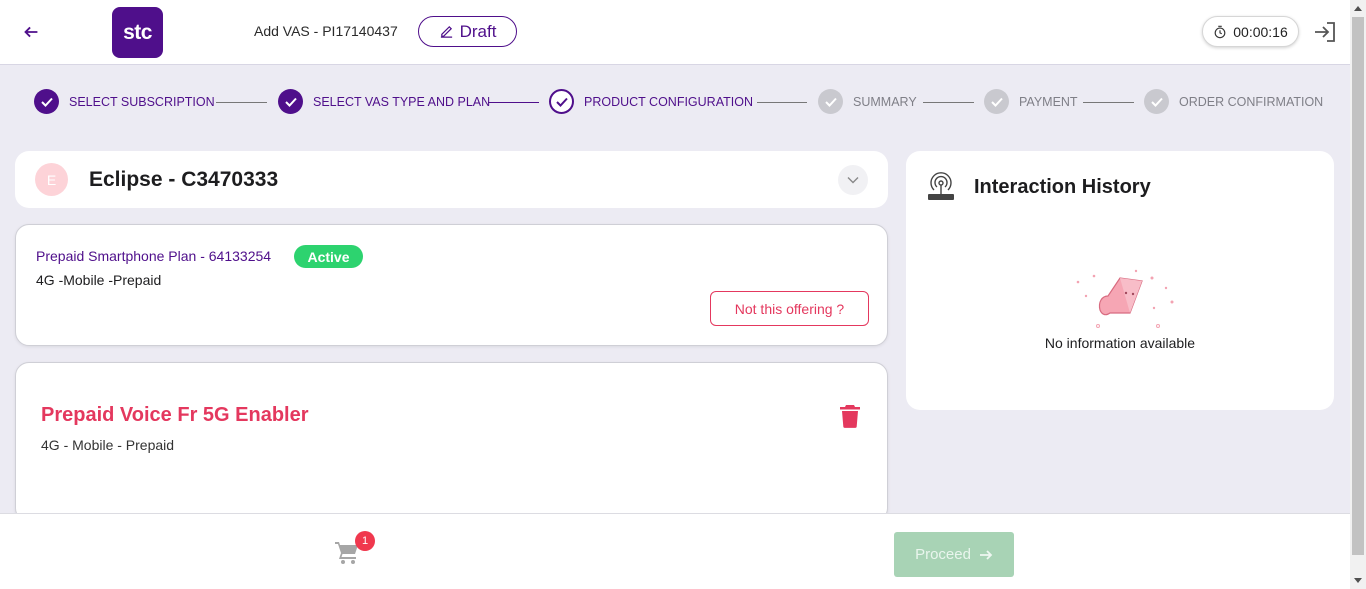 The image size is (1366, 589). What do you see at coordinates (1048, 101) in the screenshot?
I see `step-label: PAYMENT` at bounding box center [1048, 101].